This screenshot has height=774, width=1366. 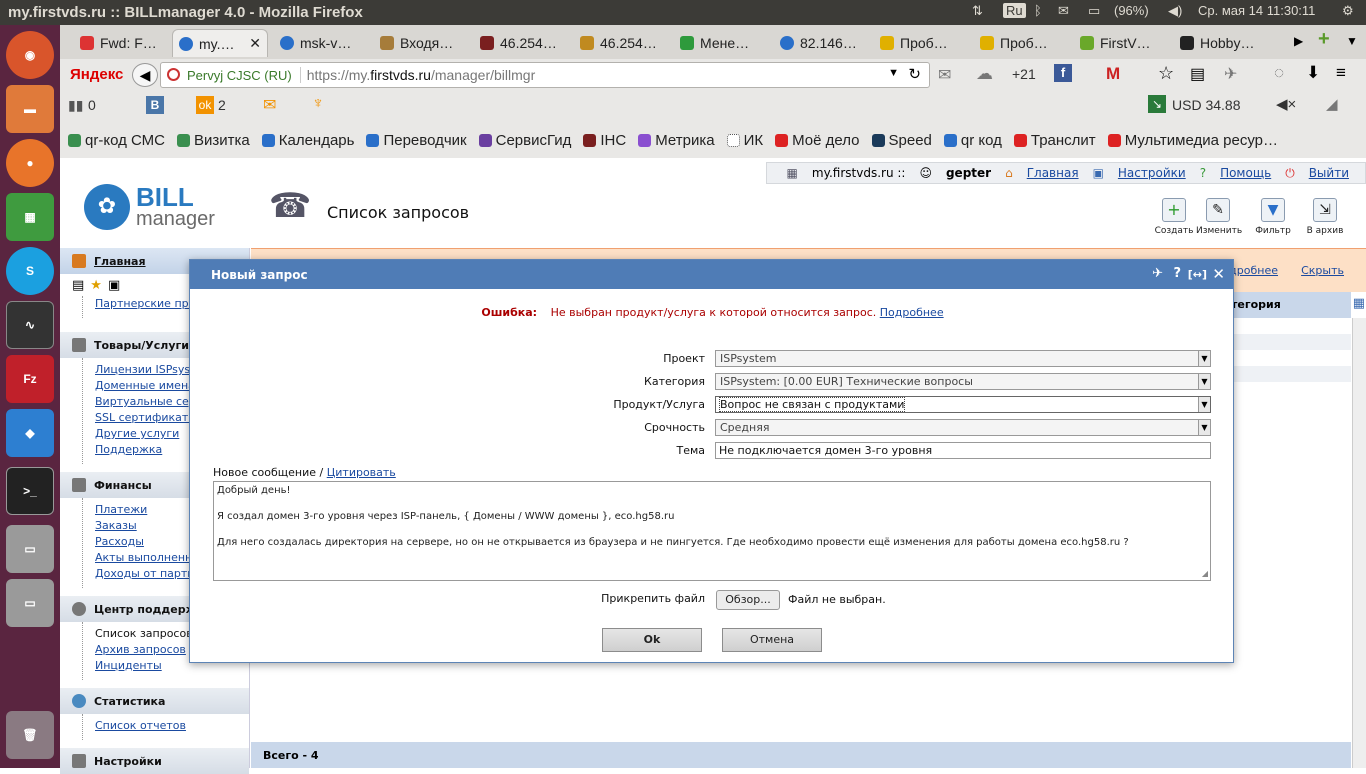 I want to click on drive-icon: ▭, so click(x=30, y=549).